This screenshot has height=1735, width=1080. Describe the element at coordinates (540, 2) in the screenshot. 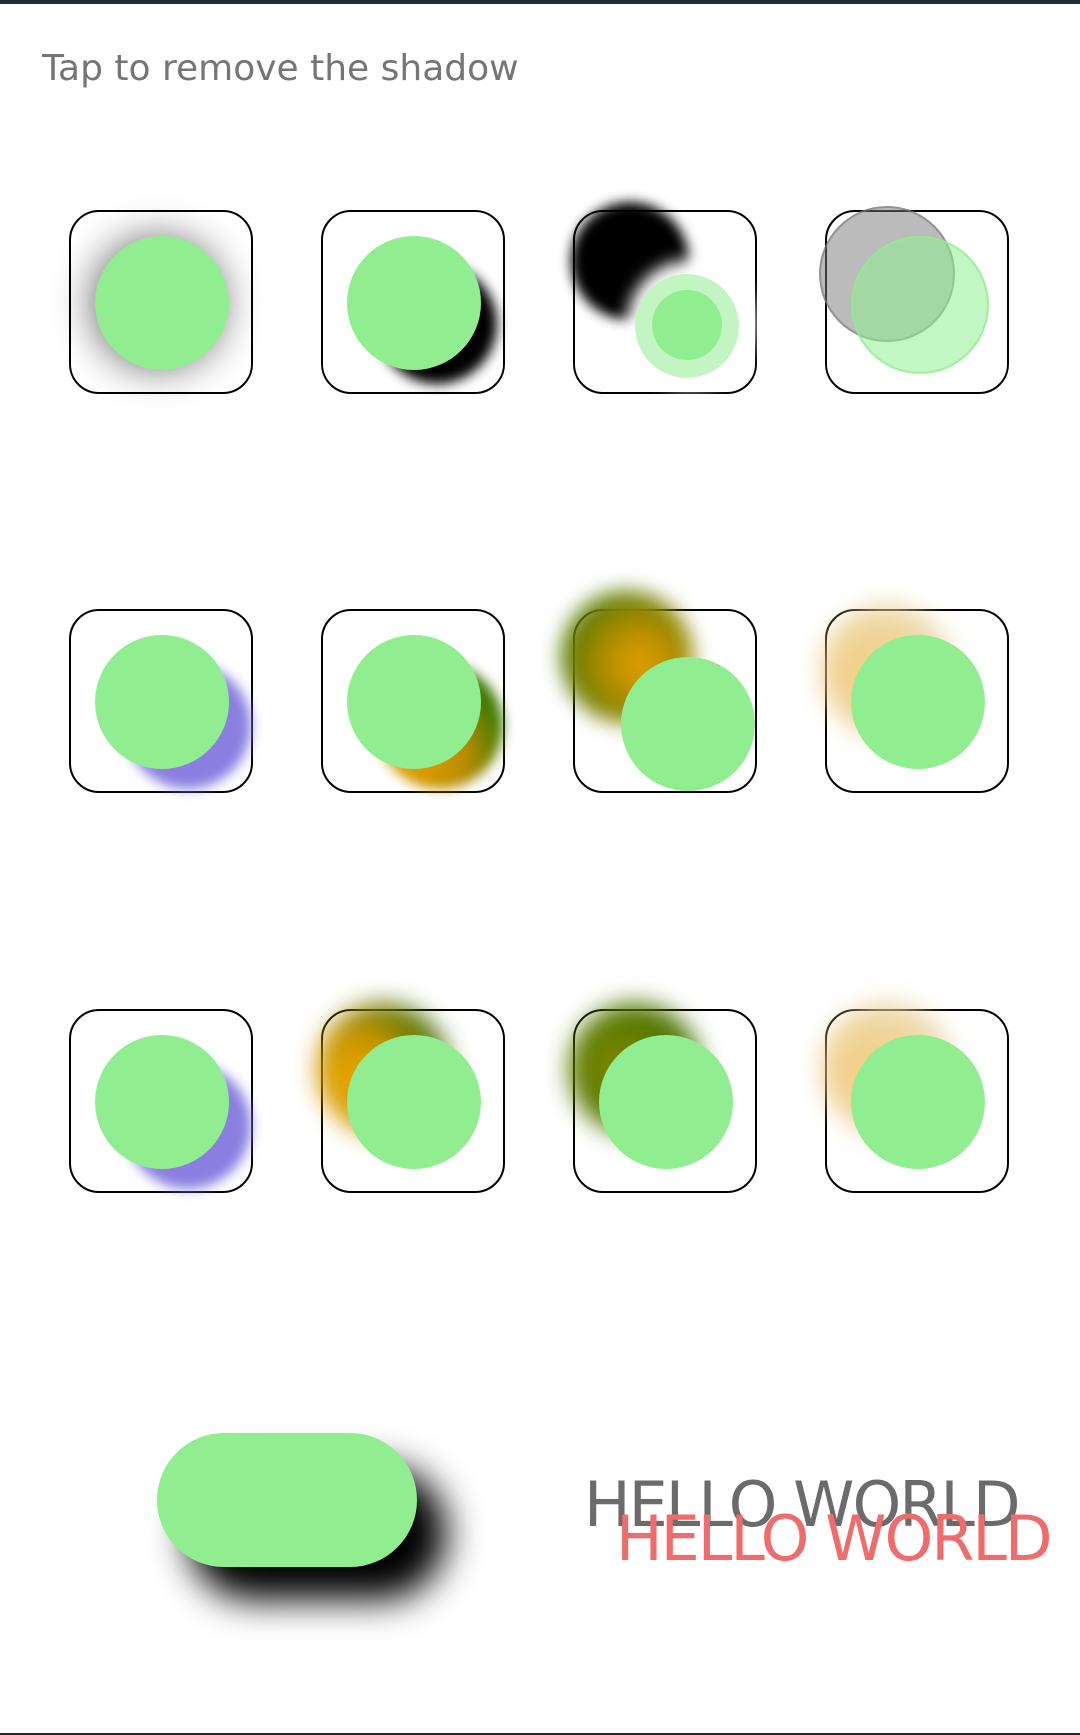

I see `top-border` at that location.